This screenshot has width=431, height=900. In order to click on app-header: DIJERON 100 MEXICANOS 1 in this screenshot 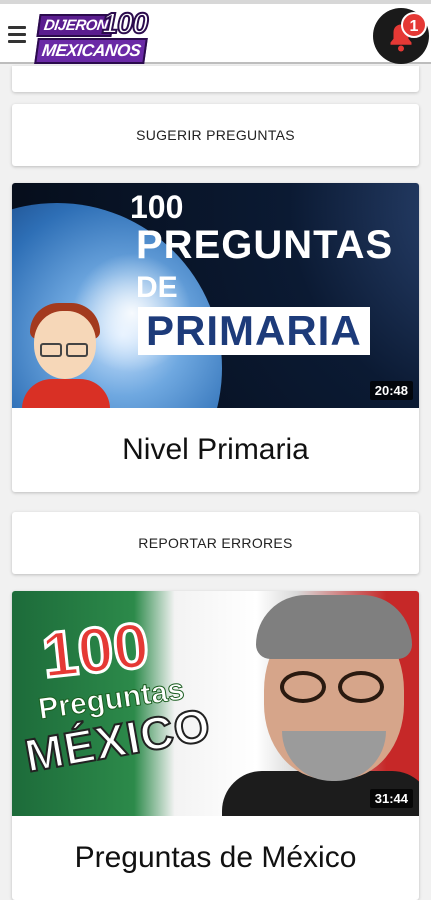, I will do `click(215, 32)`.